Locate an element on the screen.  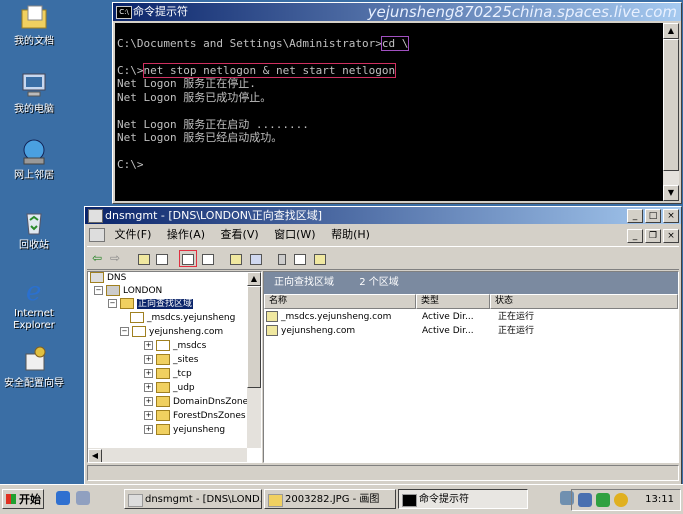
column-headers: 名称 类型 状态 is located at coordinates (471, 301).